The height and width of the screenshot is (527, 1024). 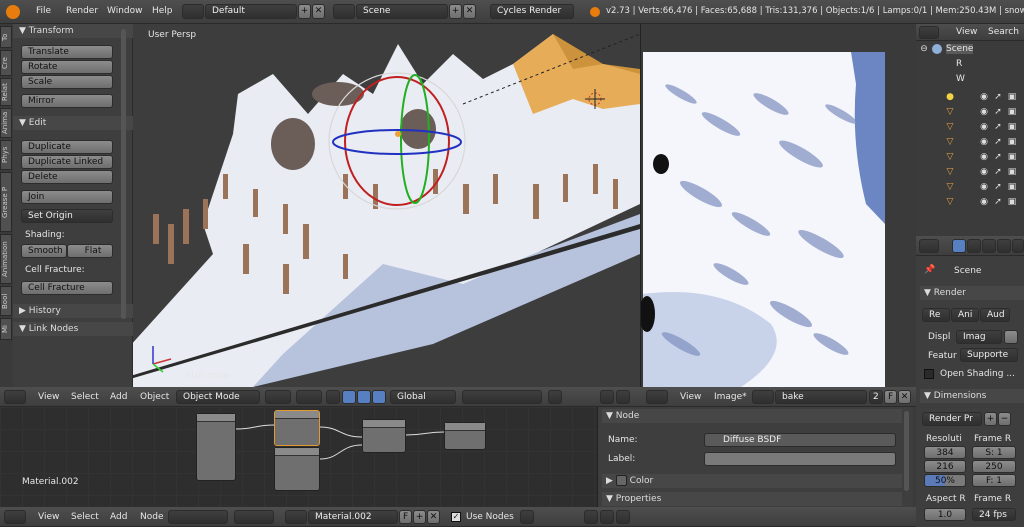 I want to click on remove-scene-button: ✕, so click(x=469, y=11).